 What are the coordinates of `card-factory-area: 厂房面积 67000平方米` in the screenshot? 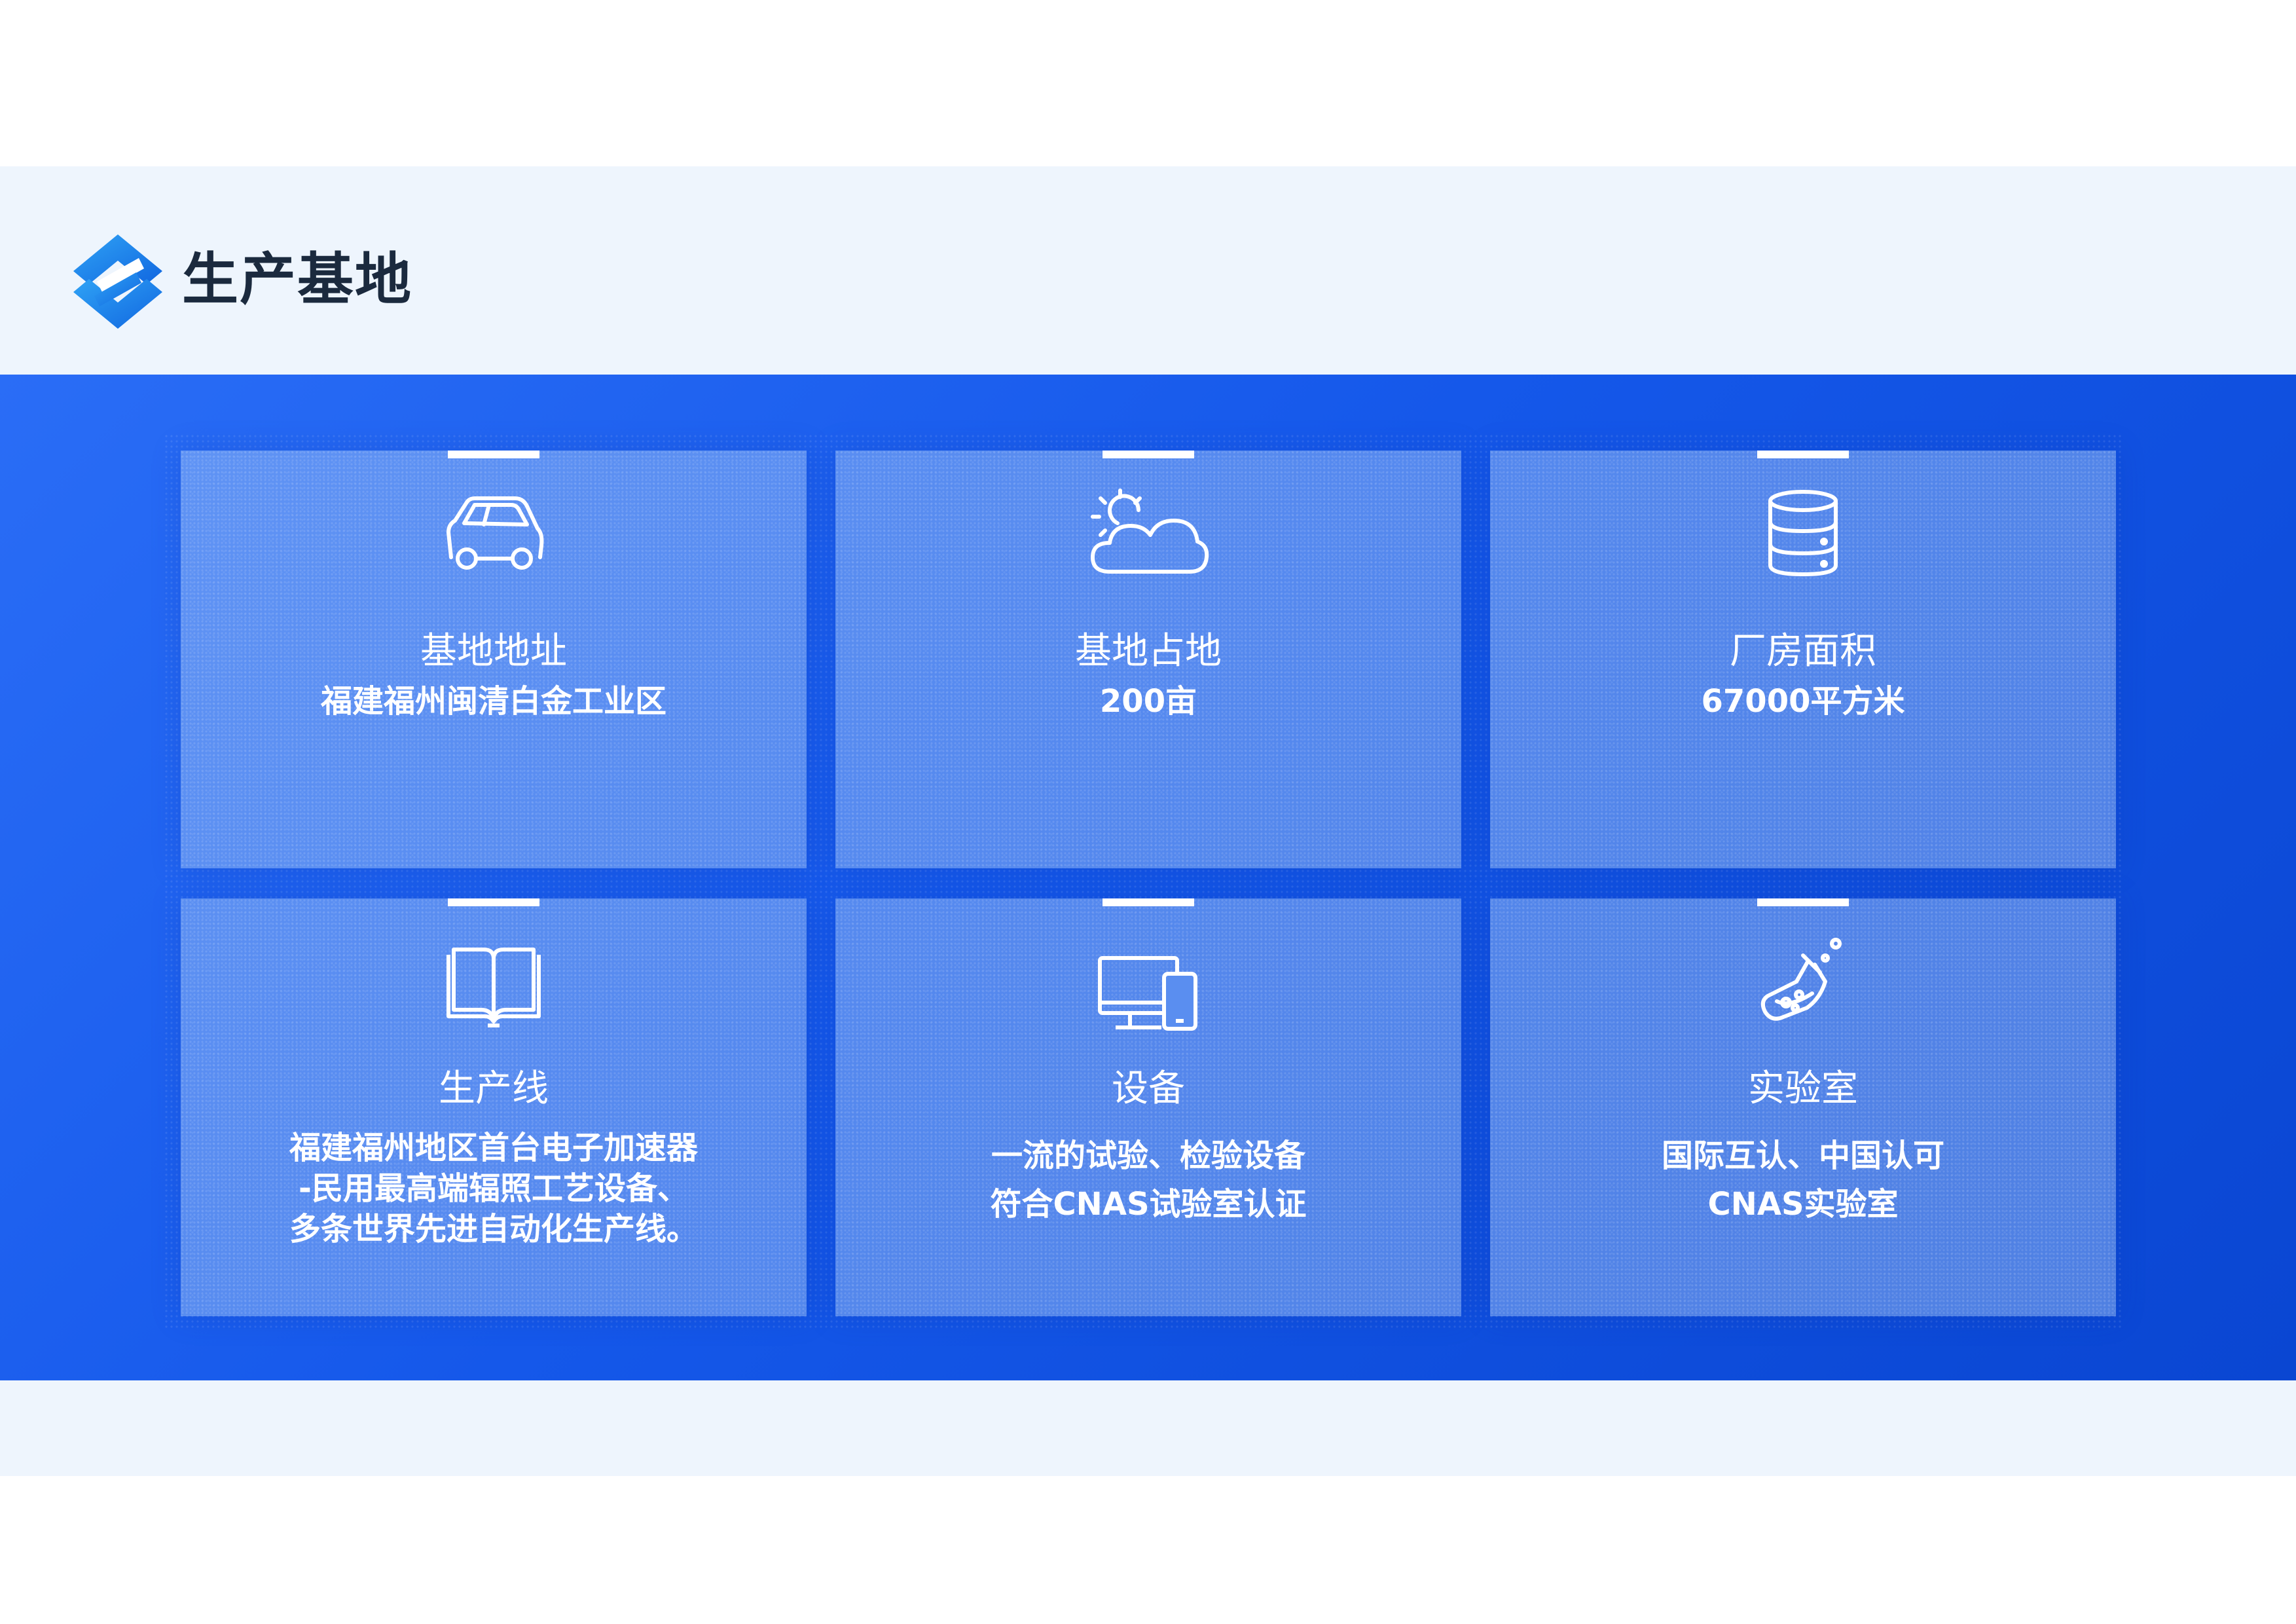 It's located at (1803, 659).